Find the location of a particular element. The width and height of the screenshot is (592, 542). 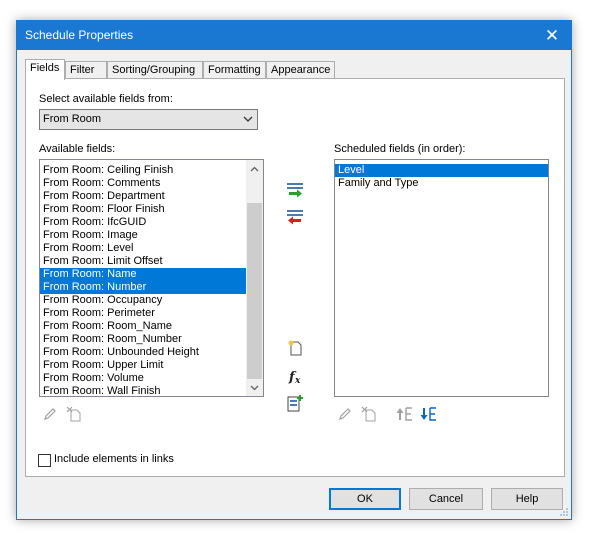

available-fields-scrollbar is located at coordinates (254, 278).